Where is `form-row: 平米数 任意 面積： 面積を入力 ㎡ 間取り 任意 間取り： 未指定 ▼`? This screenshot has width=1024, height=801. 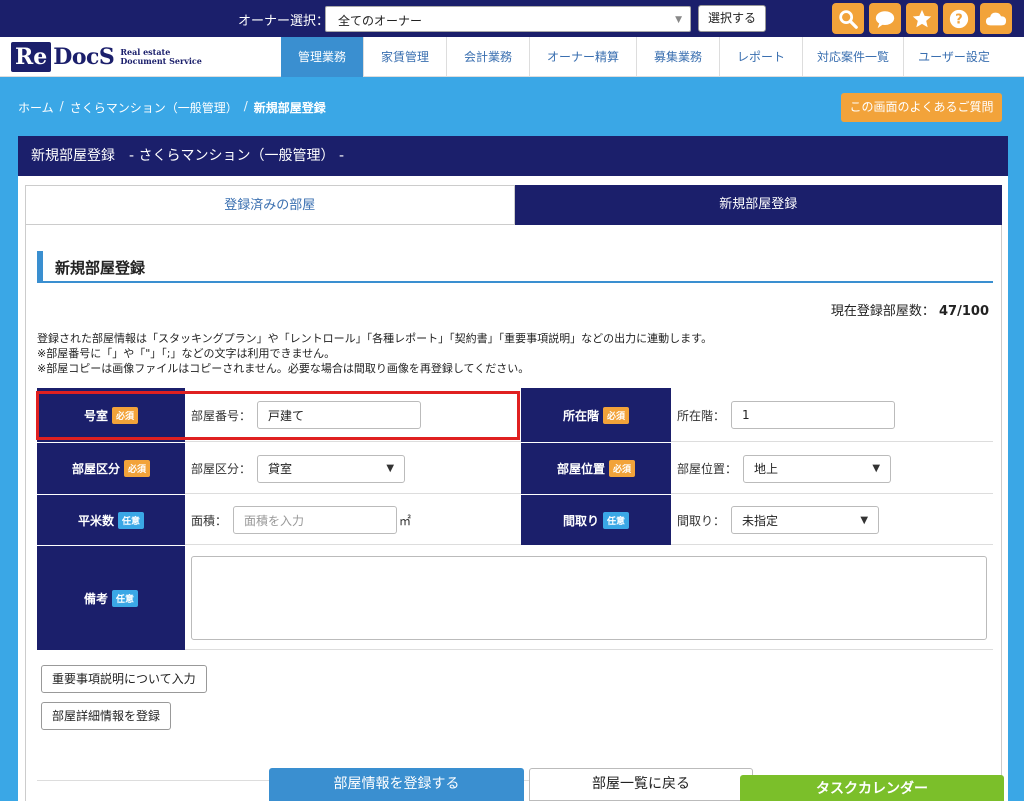 form-row: 平米数 任意 面積： 面積を入力 ㎡ 間取り 任意 間取り： 未指定 ▼ is located at coordinates (515, 520).